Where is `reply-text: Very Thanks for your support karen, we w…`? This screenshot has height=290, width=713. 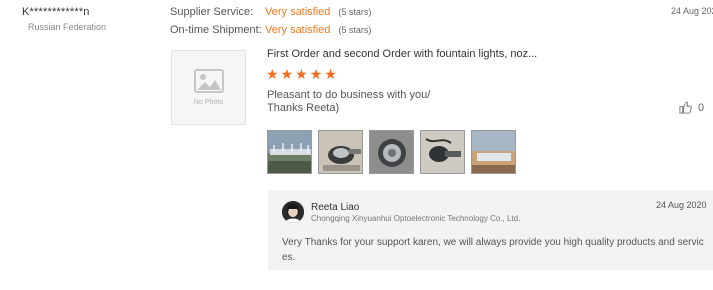
reply-text: Very Thanks for your support karen, we w… is located at coordinates (493, 250).